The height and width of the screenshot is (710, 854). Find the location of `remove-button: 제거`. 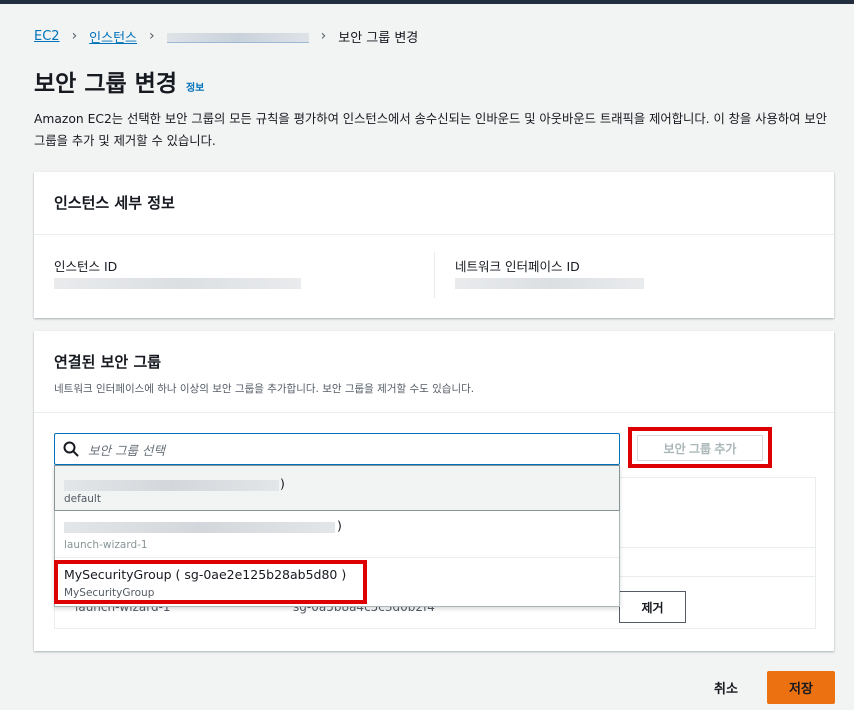

remove-button: 제거 is located at coordinates (652, 607).